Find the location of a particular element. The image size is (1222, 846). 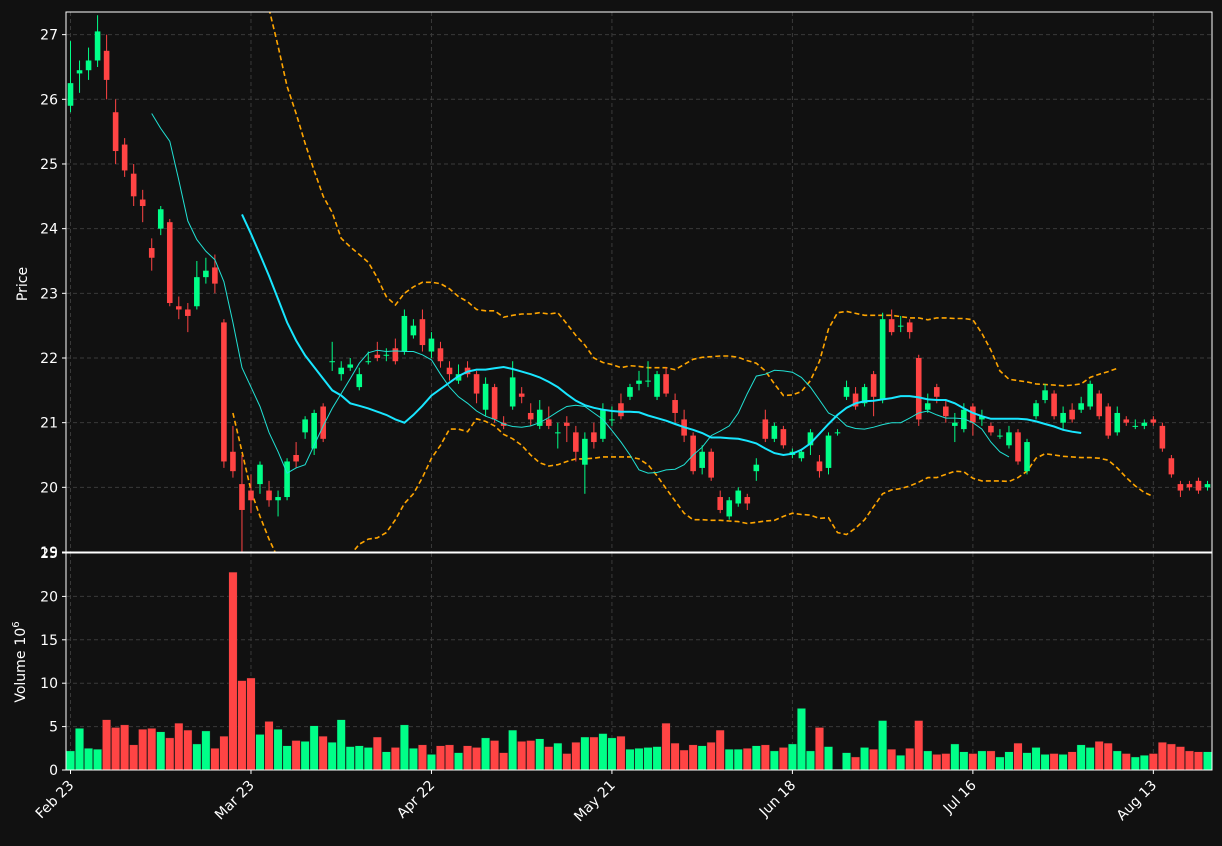

price-tick-label: 20 is located at coordinates (49, 488).